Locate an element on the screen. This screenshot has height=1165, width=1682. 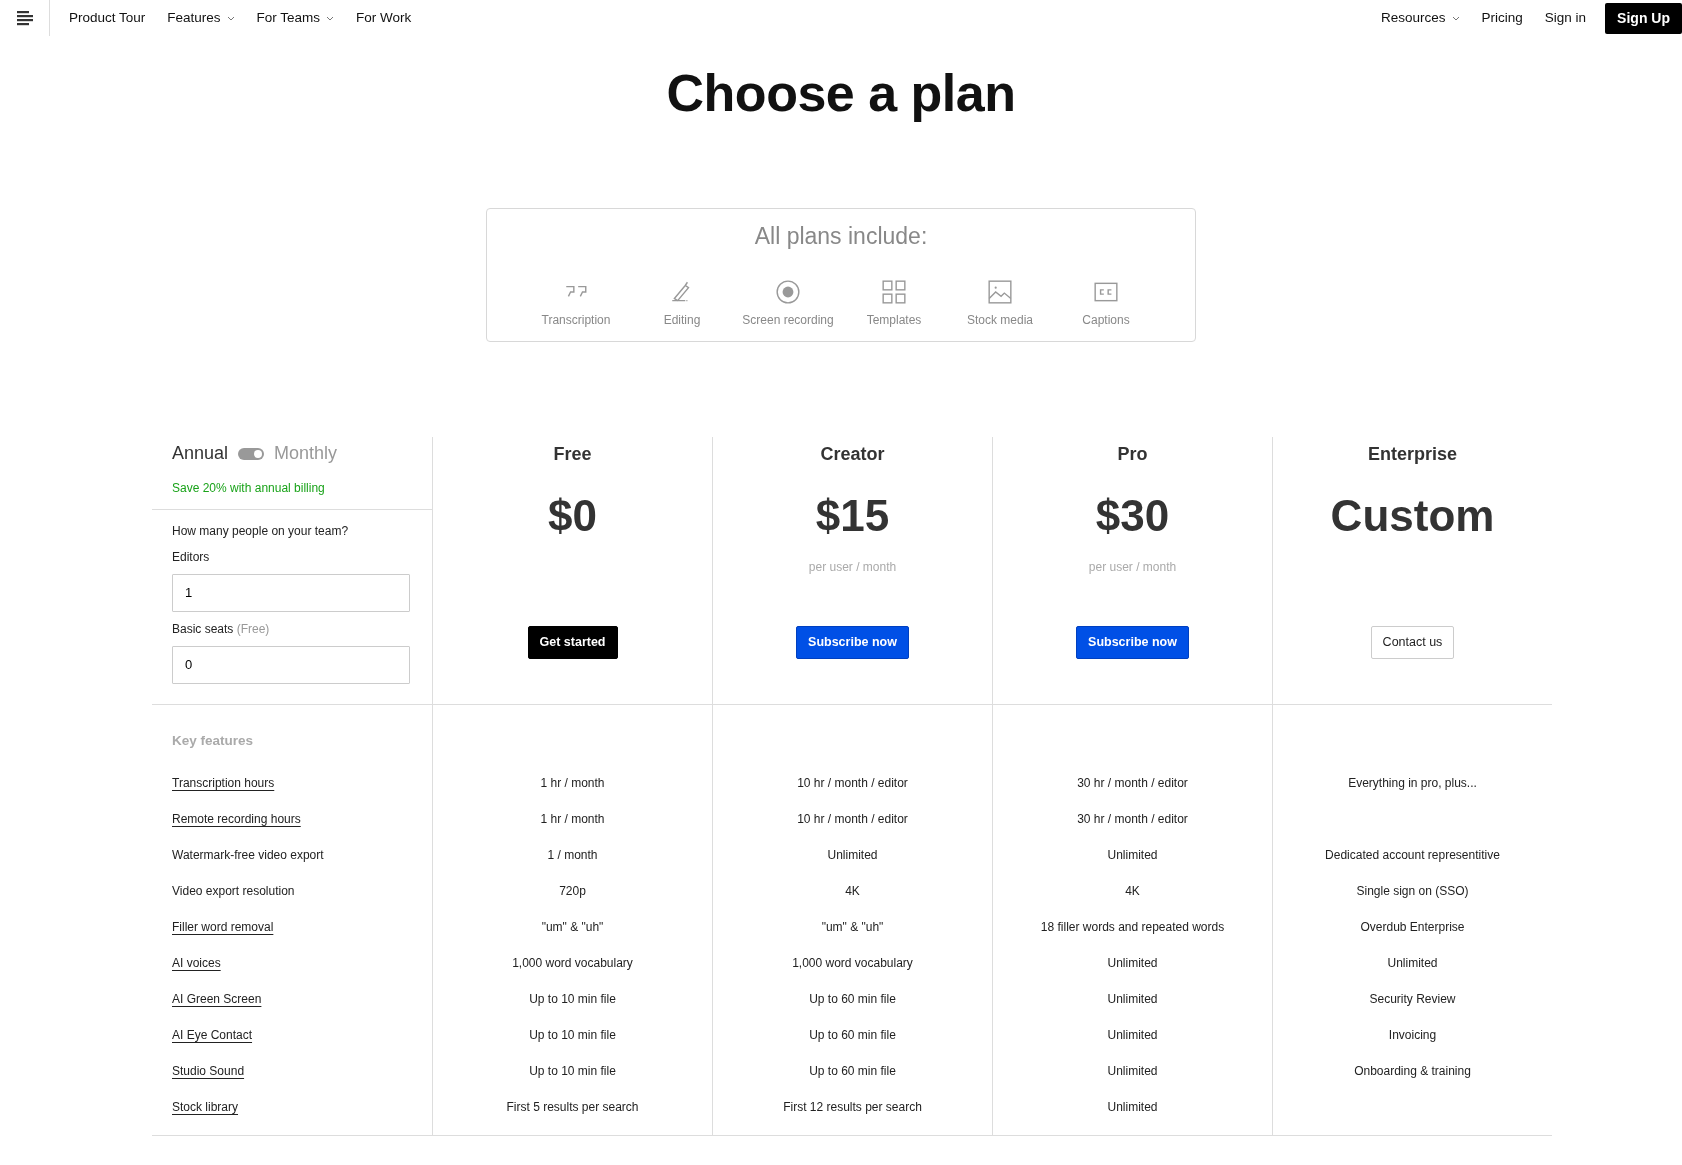
feature-link: Remote recording hours is located at coordinates (236, 819).